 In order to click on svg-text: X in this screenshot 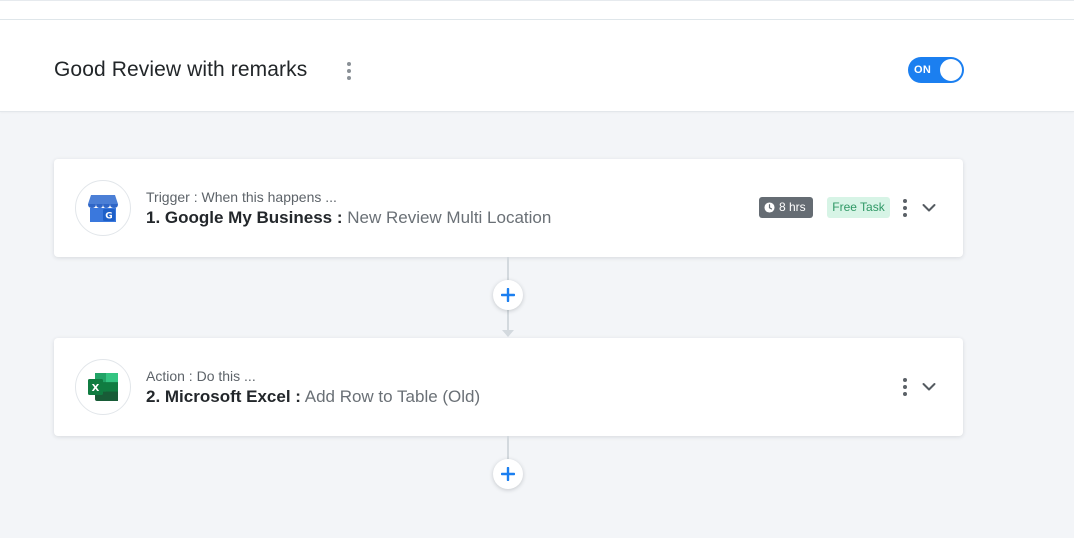, I will do `click(96, 388)`.